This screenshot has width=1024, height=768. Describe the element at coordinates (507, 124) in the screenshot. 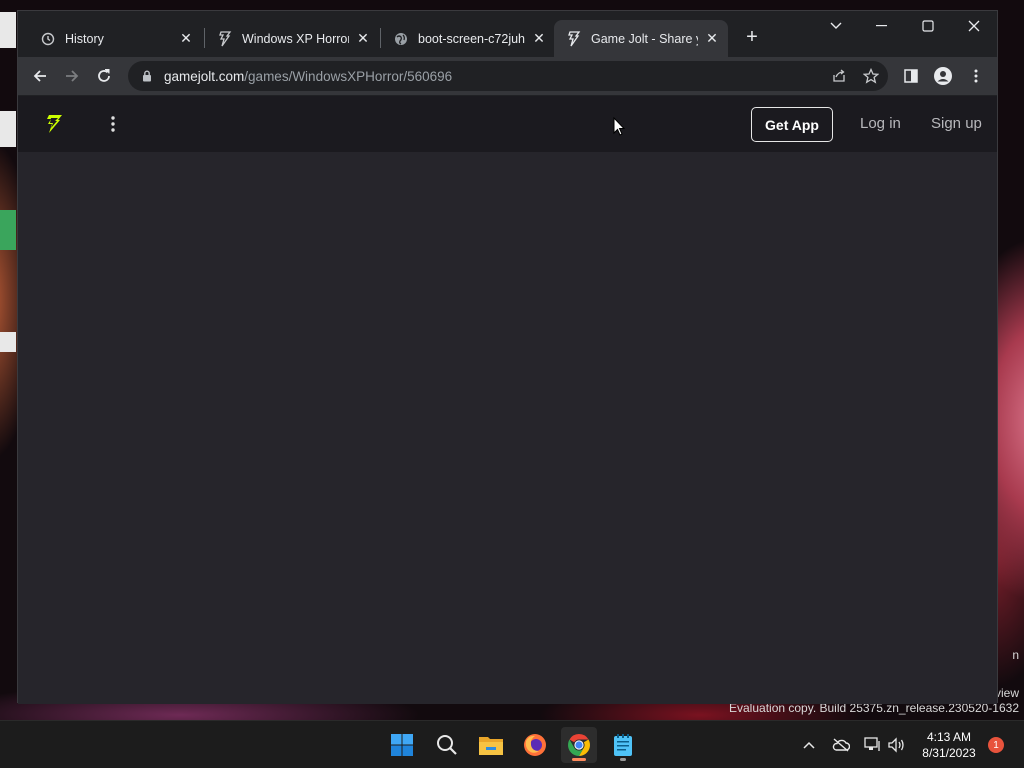

I see `gamejolt-navbar: Get App Log in Sign up` at that location.